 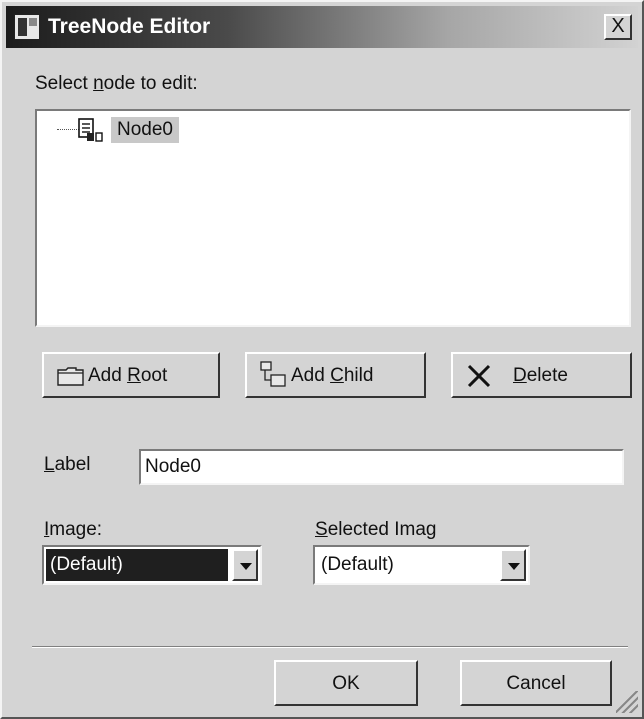 What do you see at coordinates (330, 647) in the screenshot?
I see `divider` at bounding box center [330, 647].